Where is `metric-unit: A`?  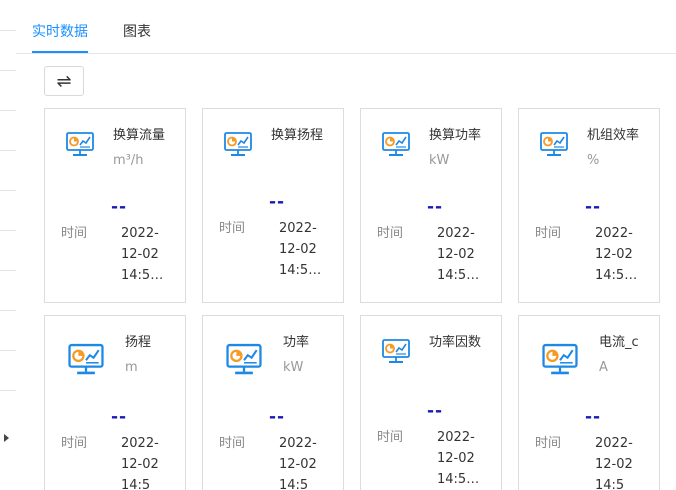 metric-unit: A is located at coordinates (603, 367).